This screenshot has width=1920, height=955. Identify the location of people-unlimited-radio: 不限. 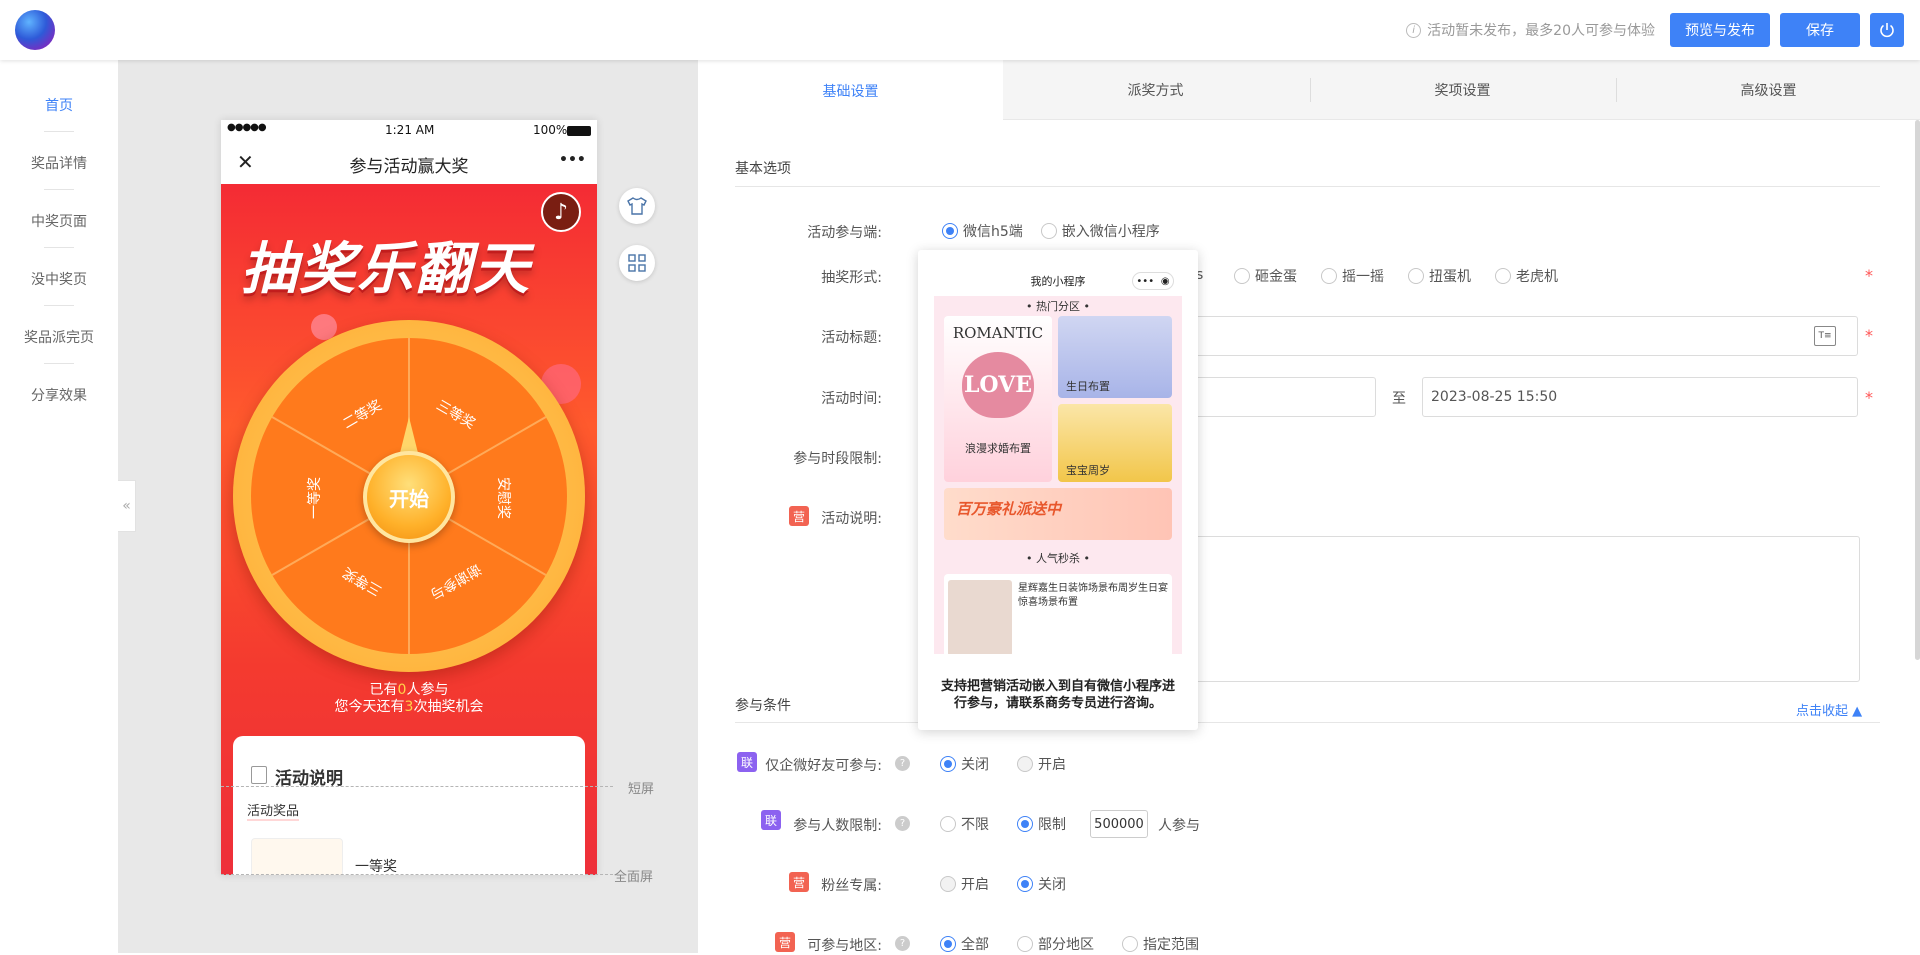
(964, 824).